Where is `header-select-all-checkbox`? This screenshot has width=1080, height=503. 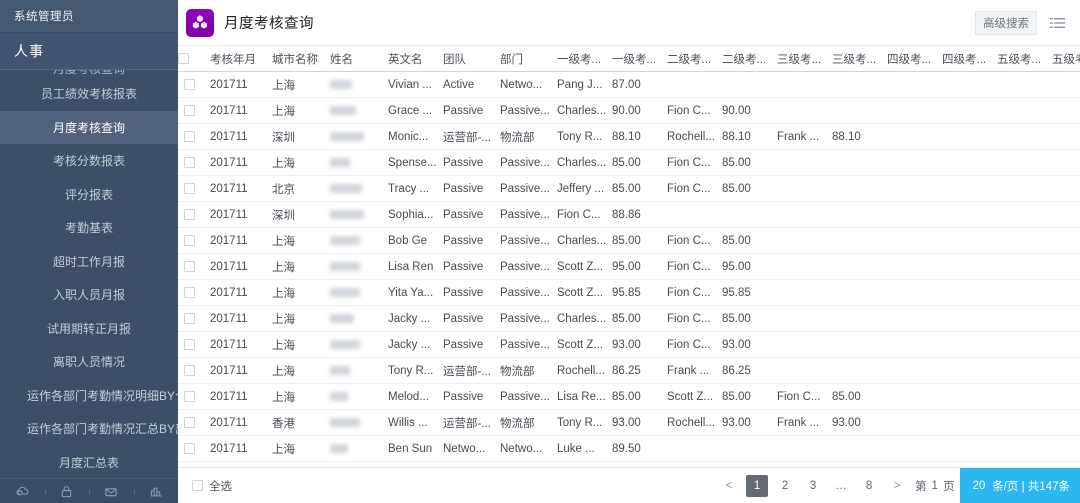 header-select-all-checkbox is located at coordinates (183, 58).